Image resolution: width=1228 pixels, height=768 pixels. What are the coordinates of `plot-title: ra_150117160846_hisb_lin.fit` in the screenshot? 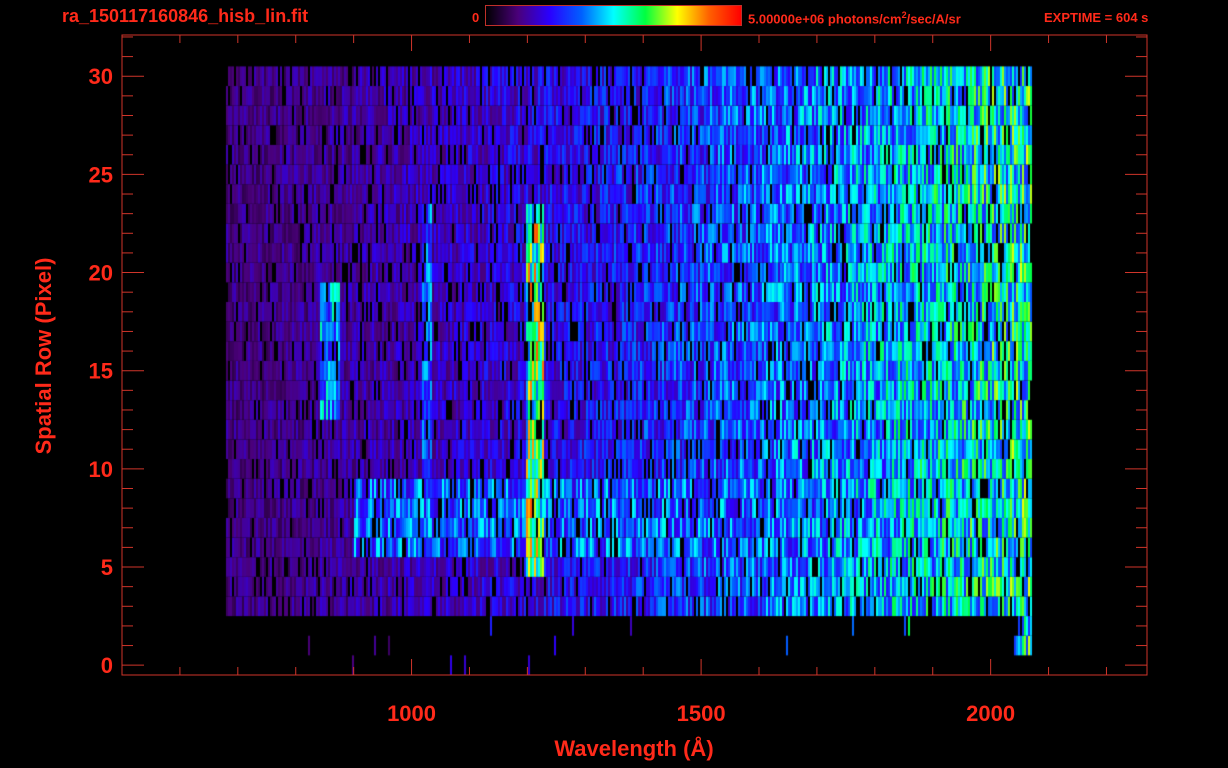 It's located at (185, 16).